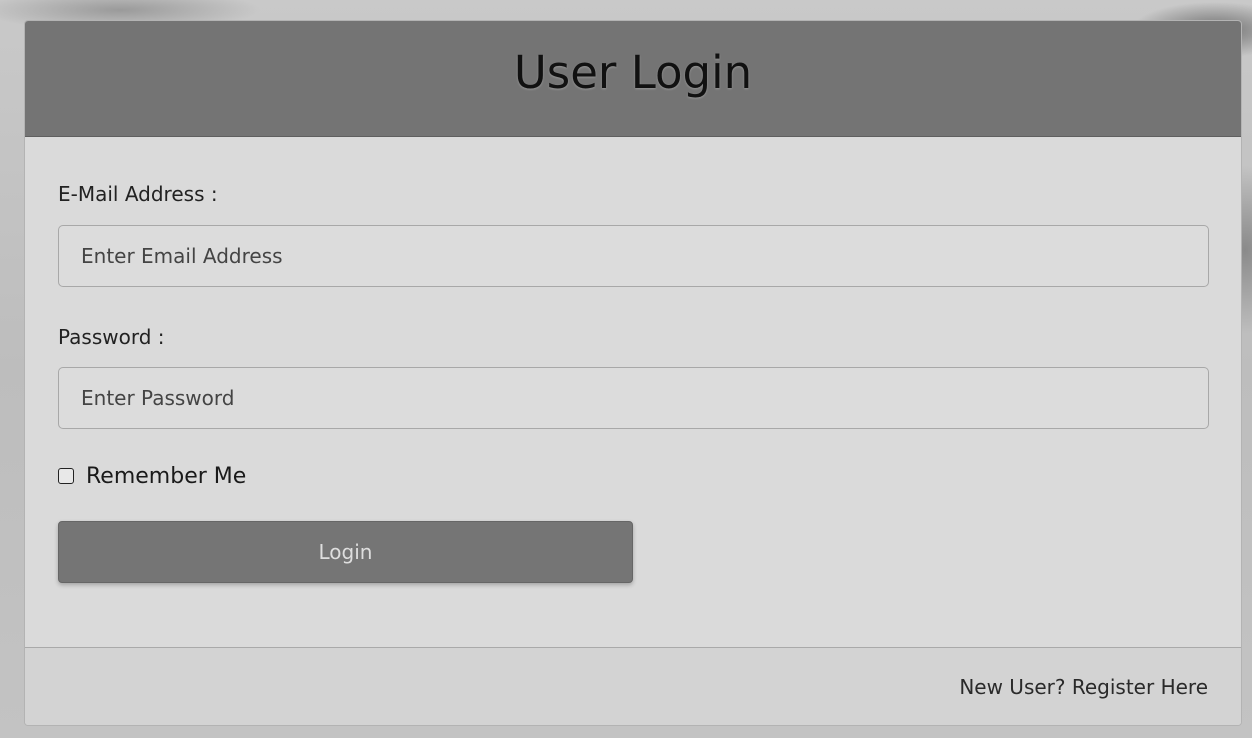 The width and height of the screenshot is (1252, 738). I want to click on register-link: New User? Register Here, so click(1083, 687).